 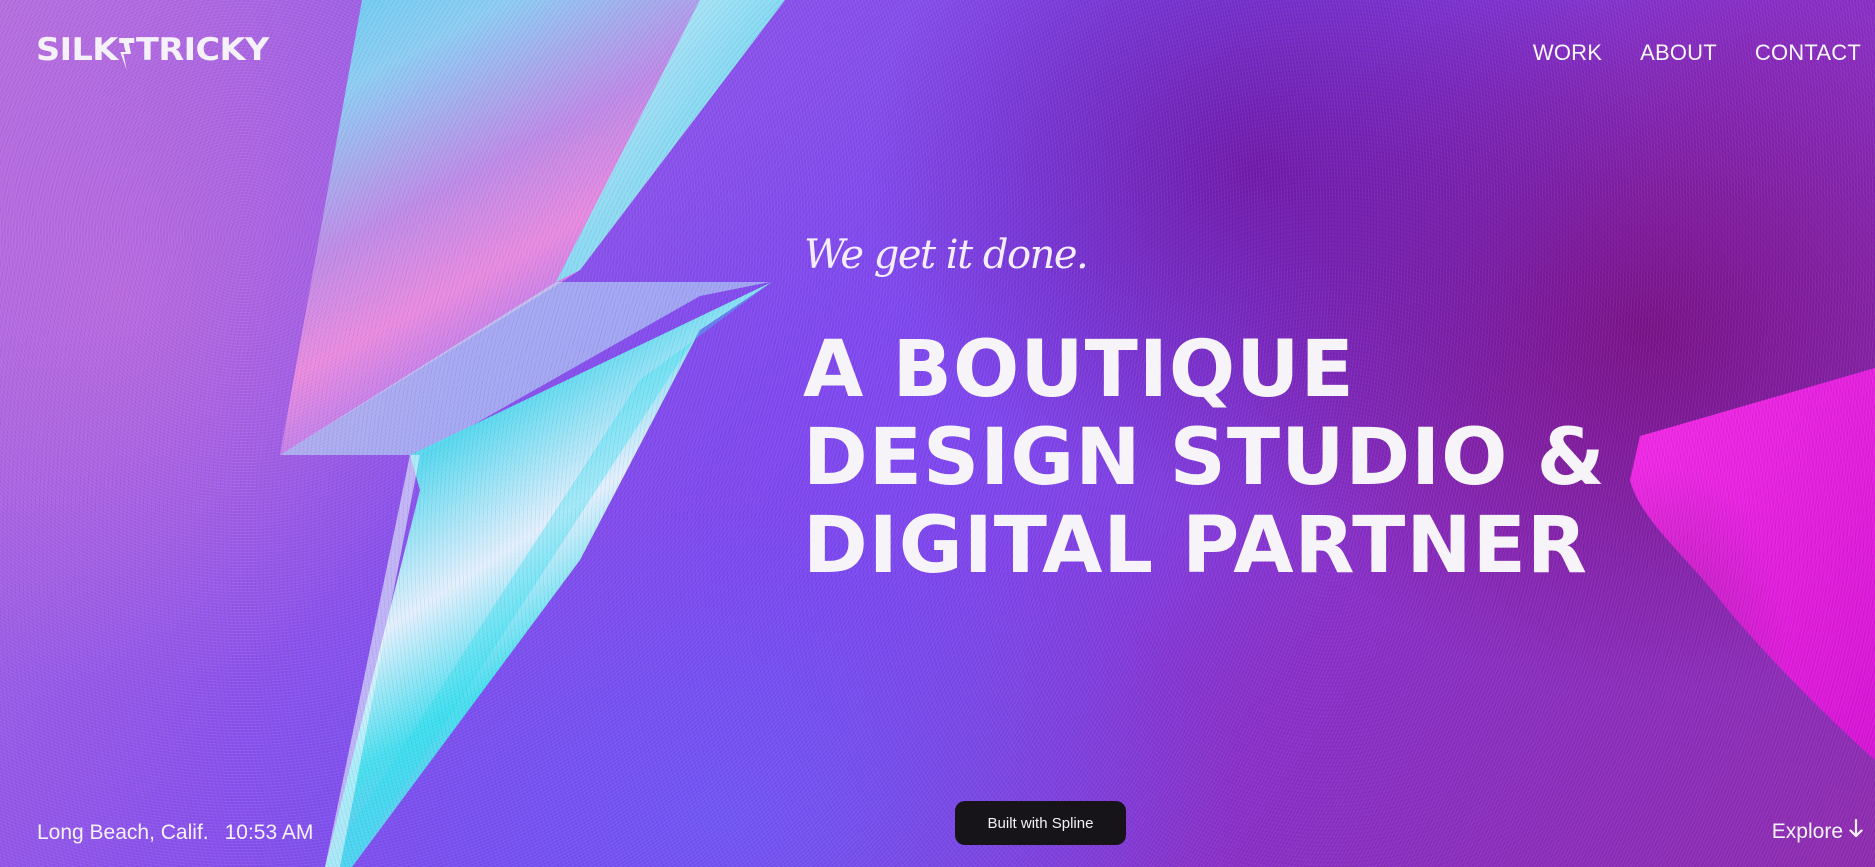 What do you see at coordinates (946, 255) in the screenshot?
I see `hero-tagline: We get it done.` at bounding box center [946, 255].